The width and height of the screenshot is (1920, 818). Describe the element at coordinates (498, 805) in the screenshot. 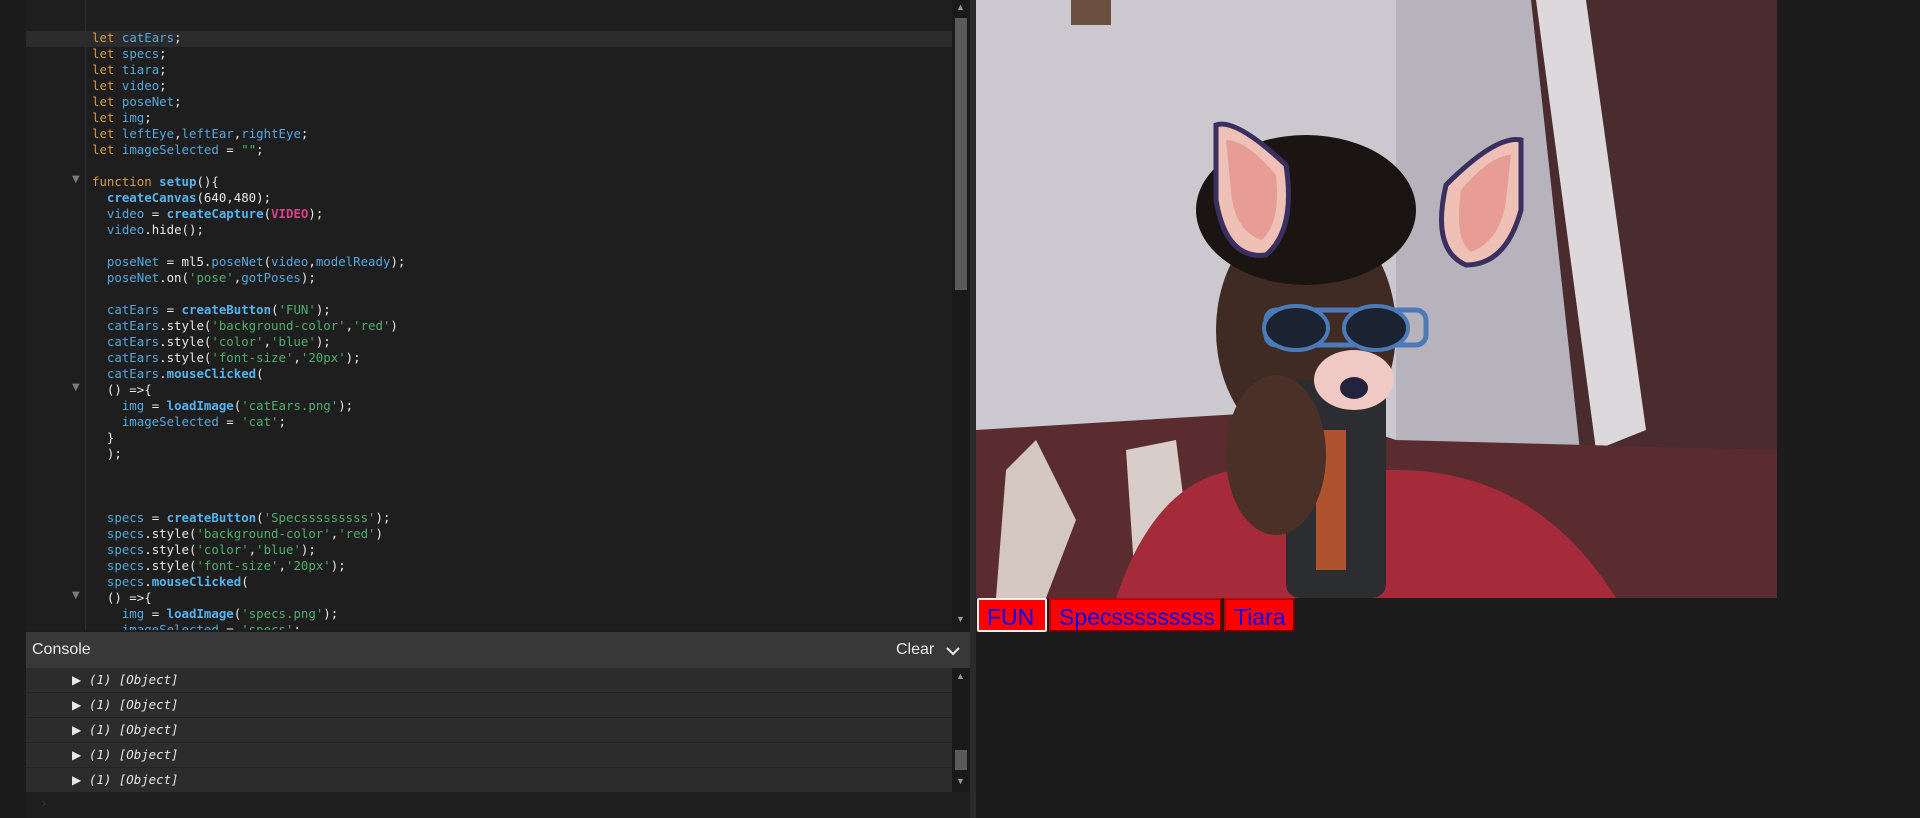

I see `console-input: ›` at that location.